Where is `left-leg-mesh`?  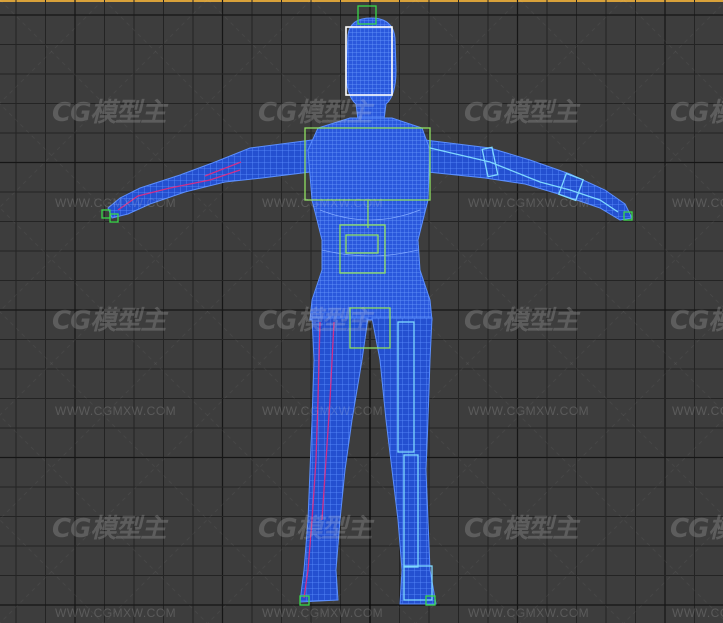 left-leg-mesh is located at coordinates (334, 460).